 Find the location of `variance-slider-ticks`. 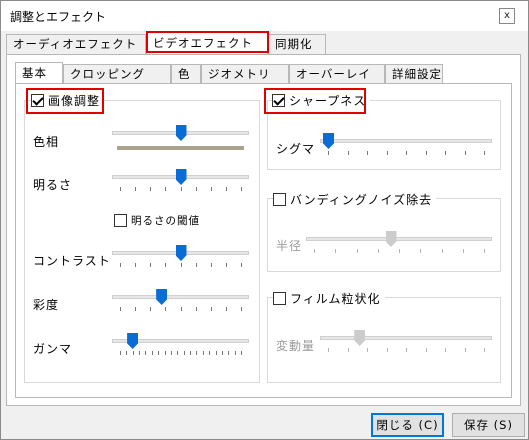

variance-slider-ticks is located at coordinates (406, 350).